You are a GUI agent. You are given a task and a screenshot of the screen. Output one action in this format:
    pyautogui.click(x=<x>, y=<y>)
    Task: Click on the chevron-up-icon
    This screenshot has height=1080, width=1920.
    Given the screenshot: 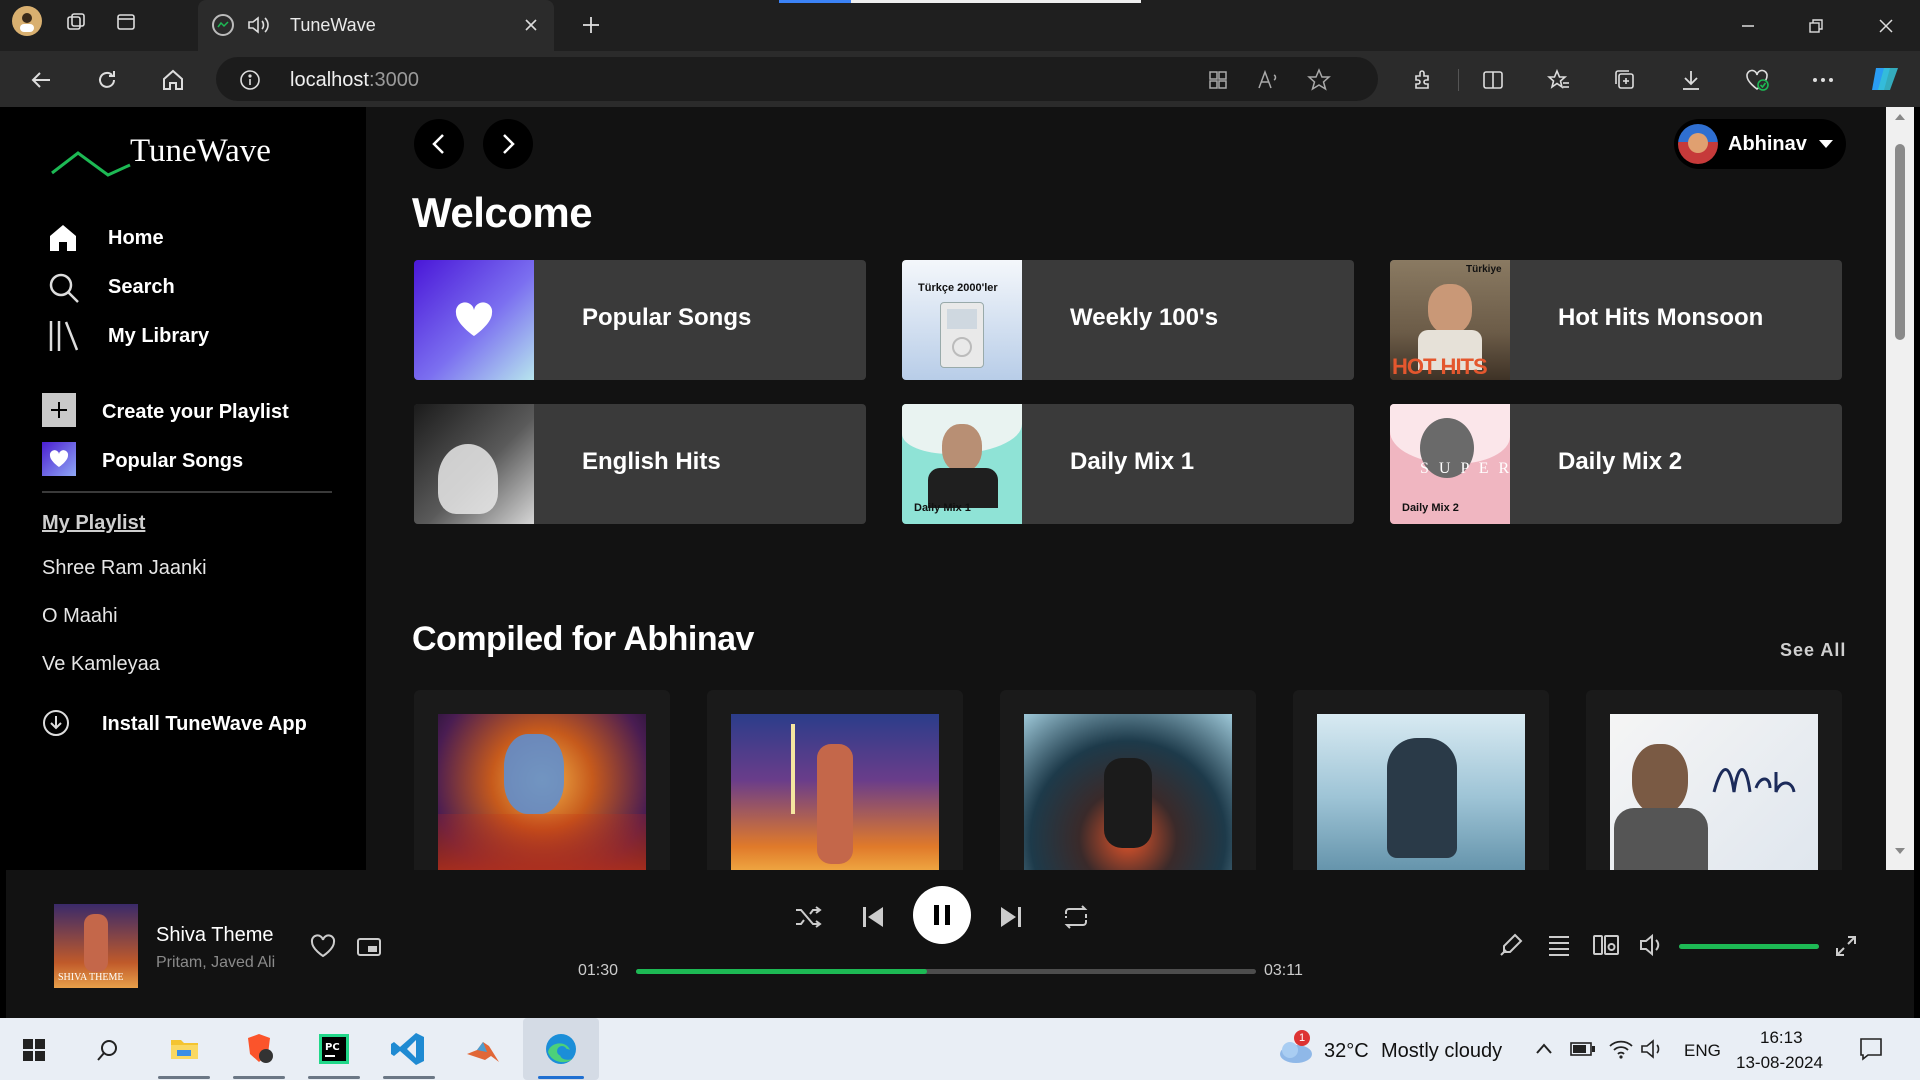 What is the action you would take?
    pyautogui.click(x=1544, y=1049)
    